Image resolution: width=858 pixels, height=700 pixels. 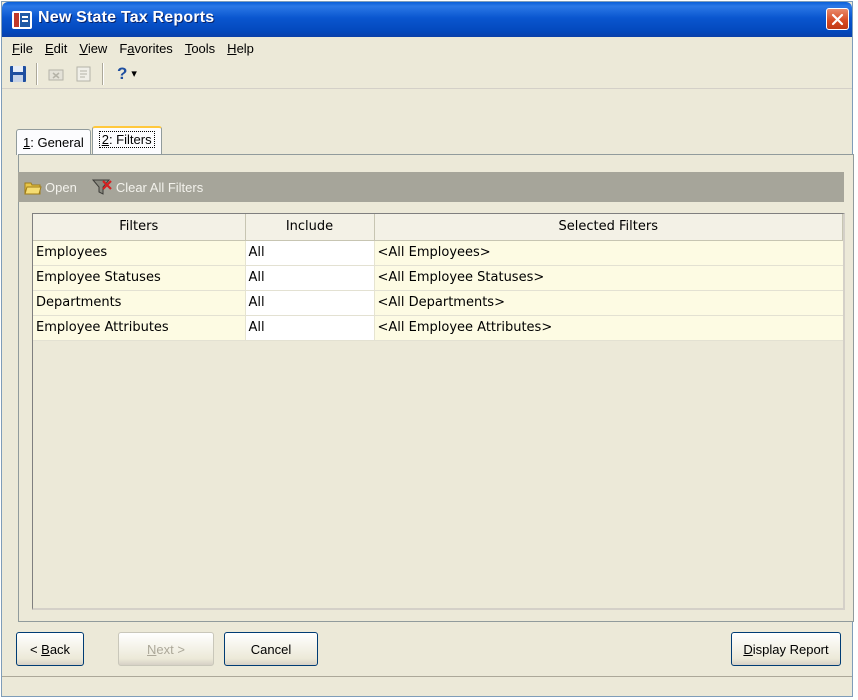 I want to click on next-button: Next >, so click(x=166, y=649).